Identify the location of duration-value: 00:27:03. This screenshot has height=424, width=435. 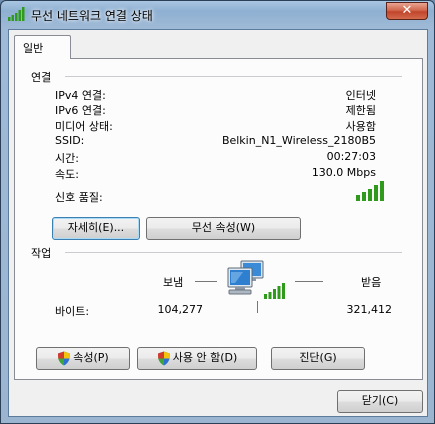
(351, 156).